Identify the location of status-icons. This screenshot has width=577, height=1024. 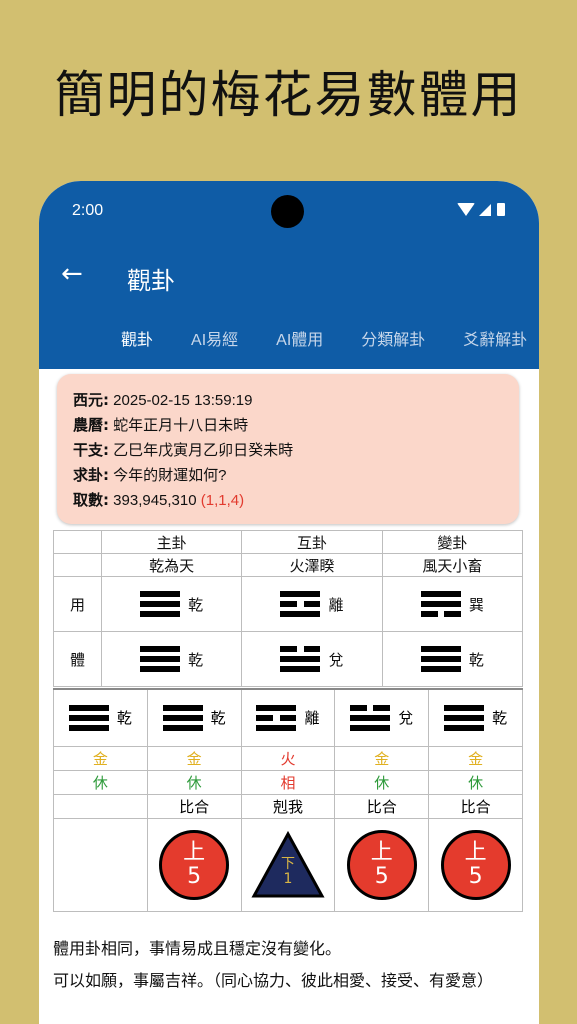
(481, 209).